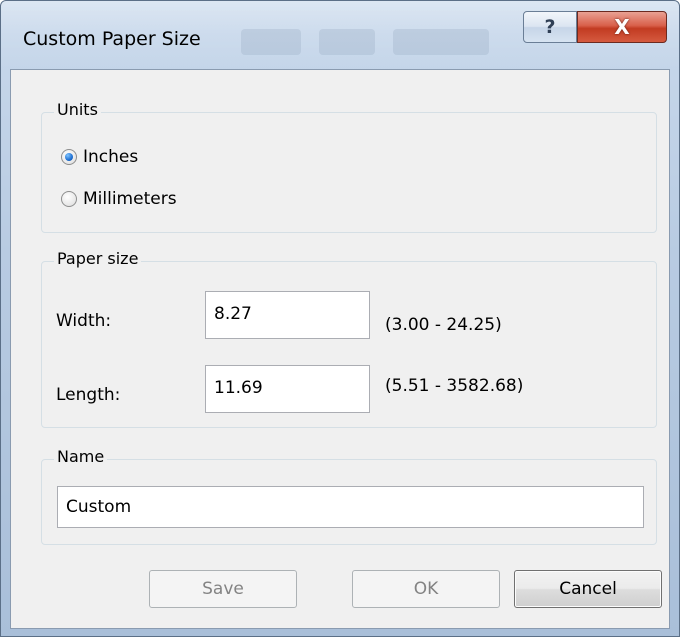 This screenshot has width=680, height=637. I want to click on help-button: ?, so click(550, 27).